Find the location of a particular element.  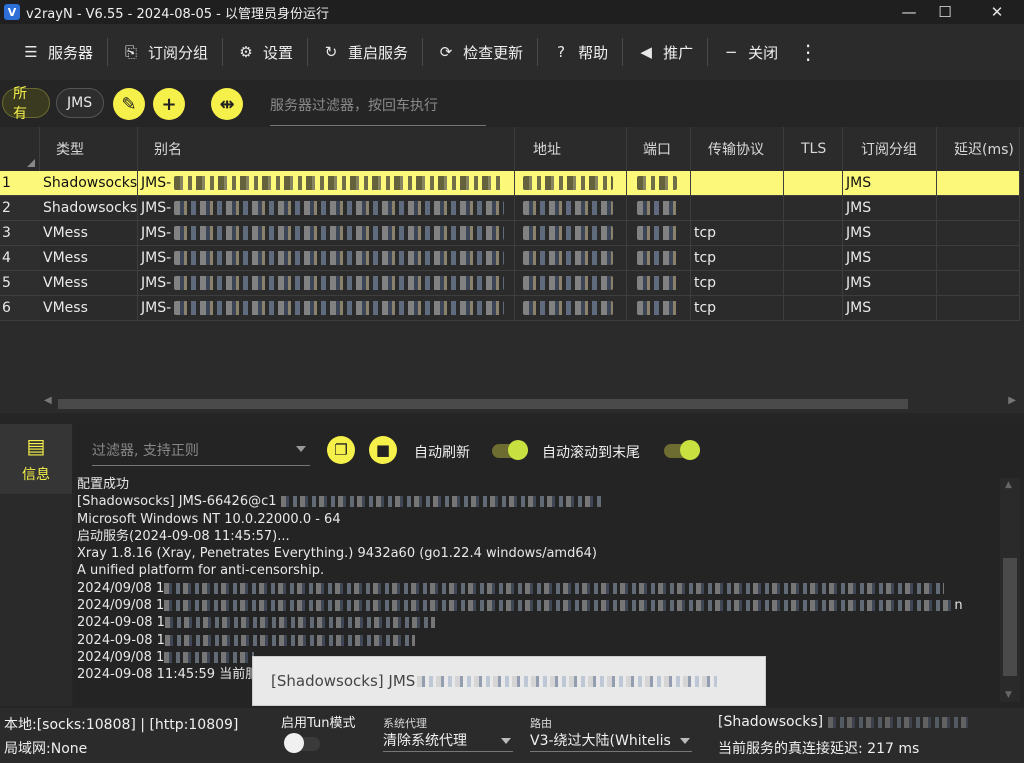

maximize-button: ☐ is located at coordinates (945, 12).